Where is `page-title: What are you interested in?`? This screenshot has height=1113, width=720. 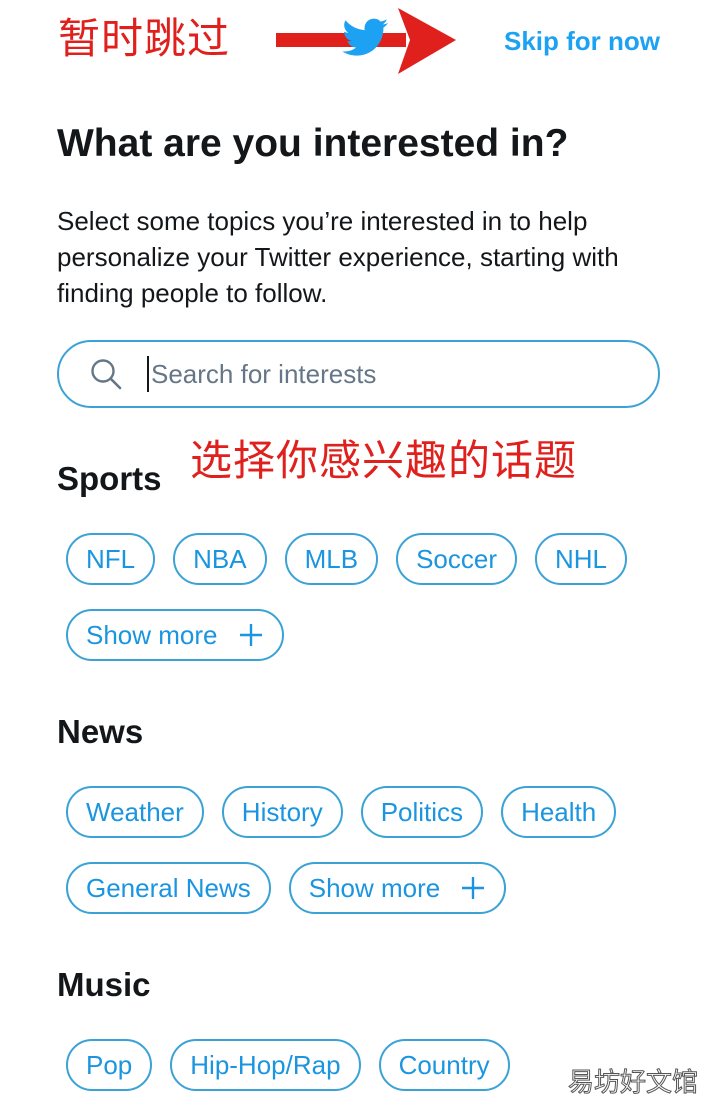
page-title: What are you interested in? is located at coordinates (313, 143).